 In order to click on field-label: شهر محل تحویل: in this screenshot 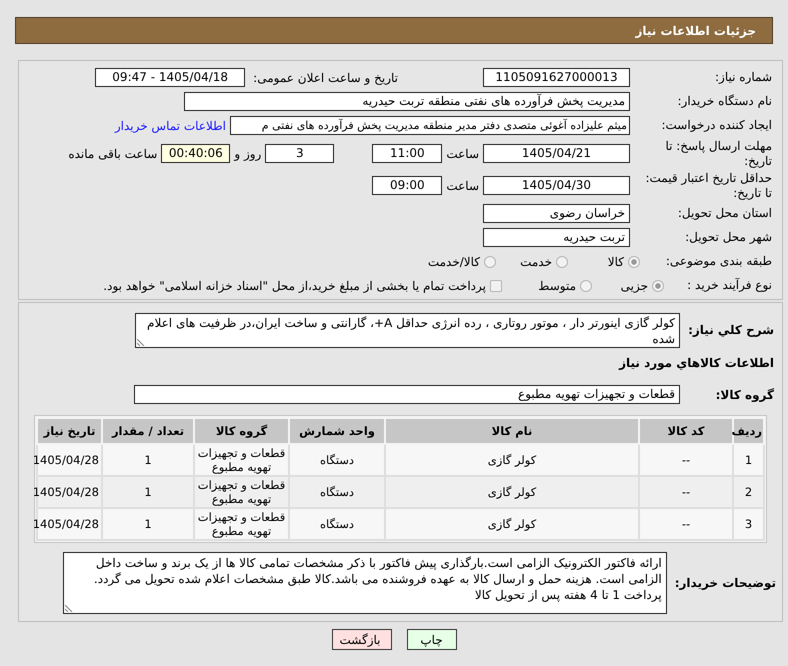, I will do `click(728, 237)`.